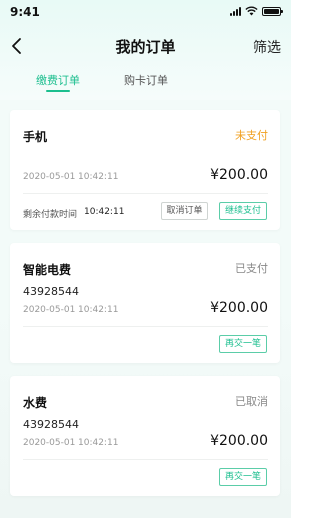 Image resolution: width=320 pixels, height=518 pixels. I want to click on order-status: 已取消, so click(251, 401).